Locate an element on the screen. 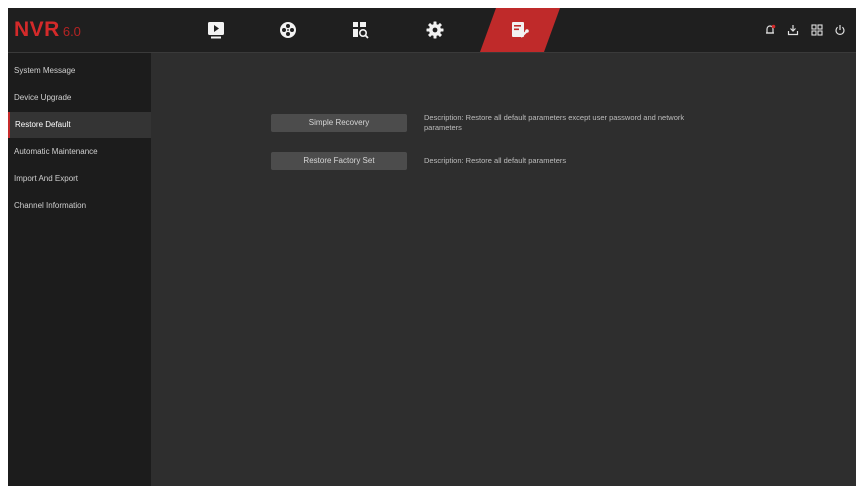  simple-recovery-button: Simple Recovery is located at coordinates (339, 123).